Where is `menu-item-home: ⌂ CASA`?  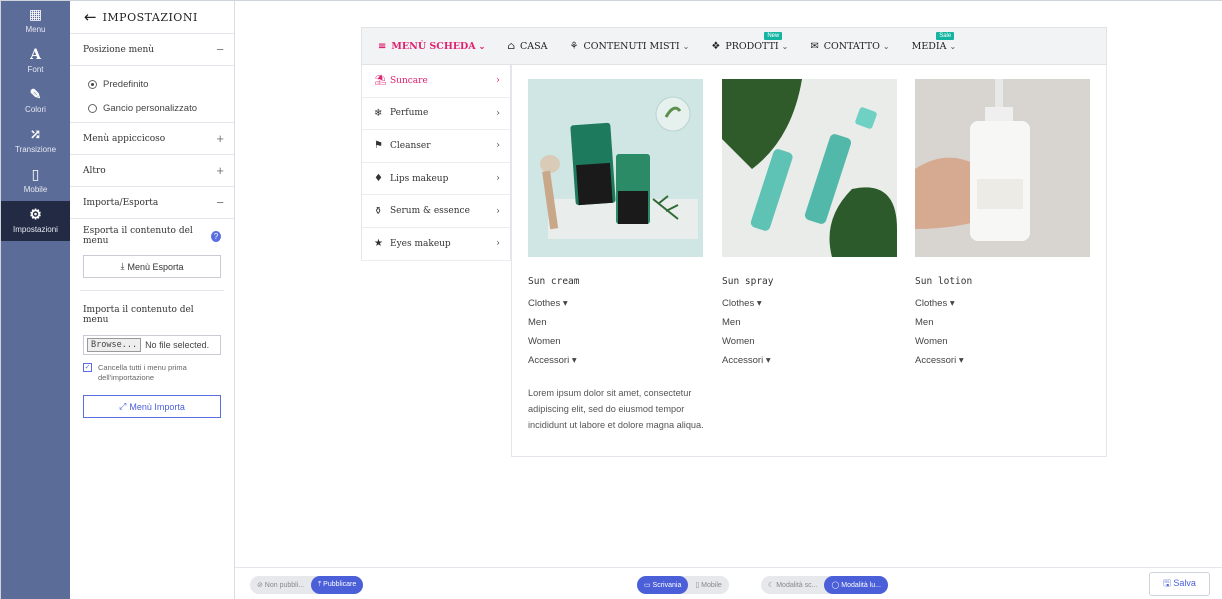
menu-item-home: ⌂ CASA is located at coordinates (527, 46).